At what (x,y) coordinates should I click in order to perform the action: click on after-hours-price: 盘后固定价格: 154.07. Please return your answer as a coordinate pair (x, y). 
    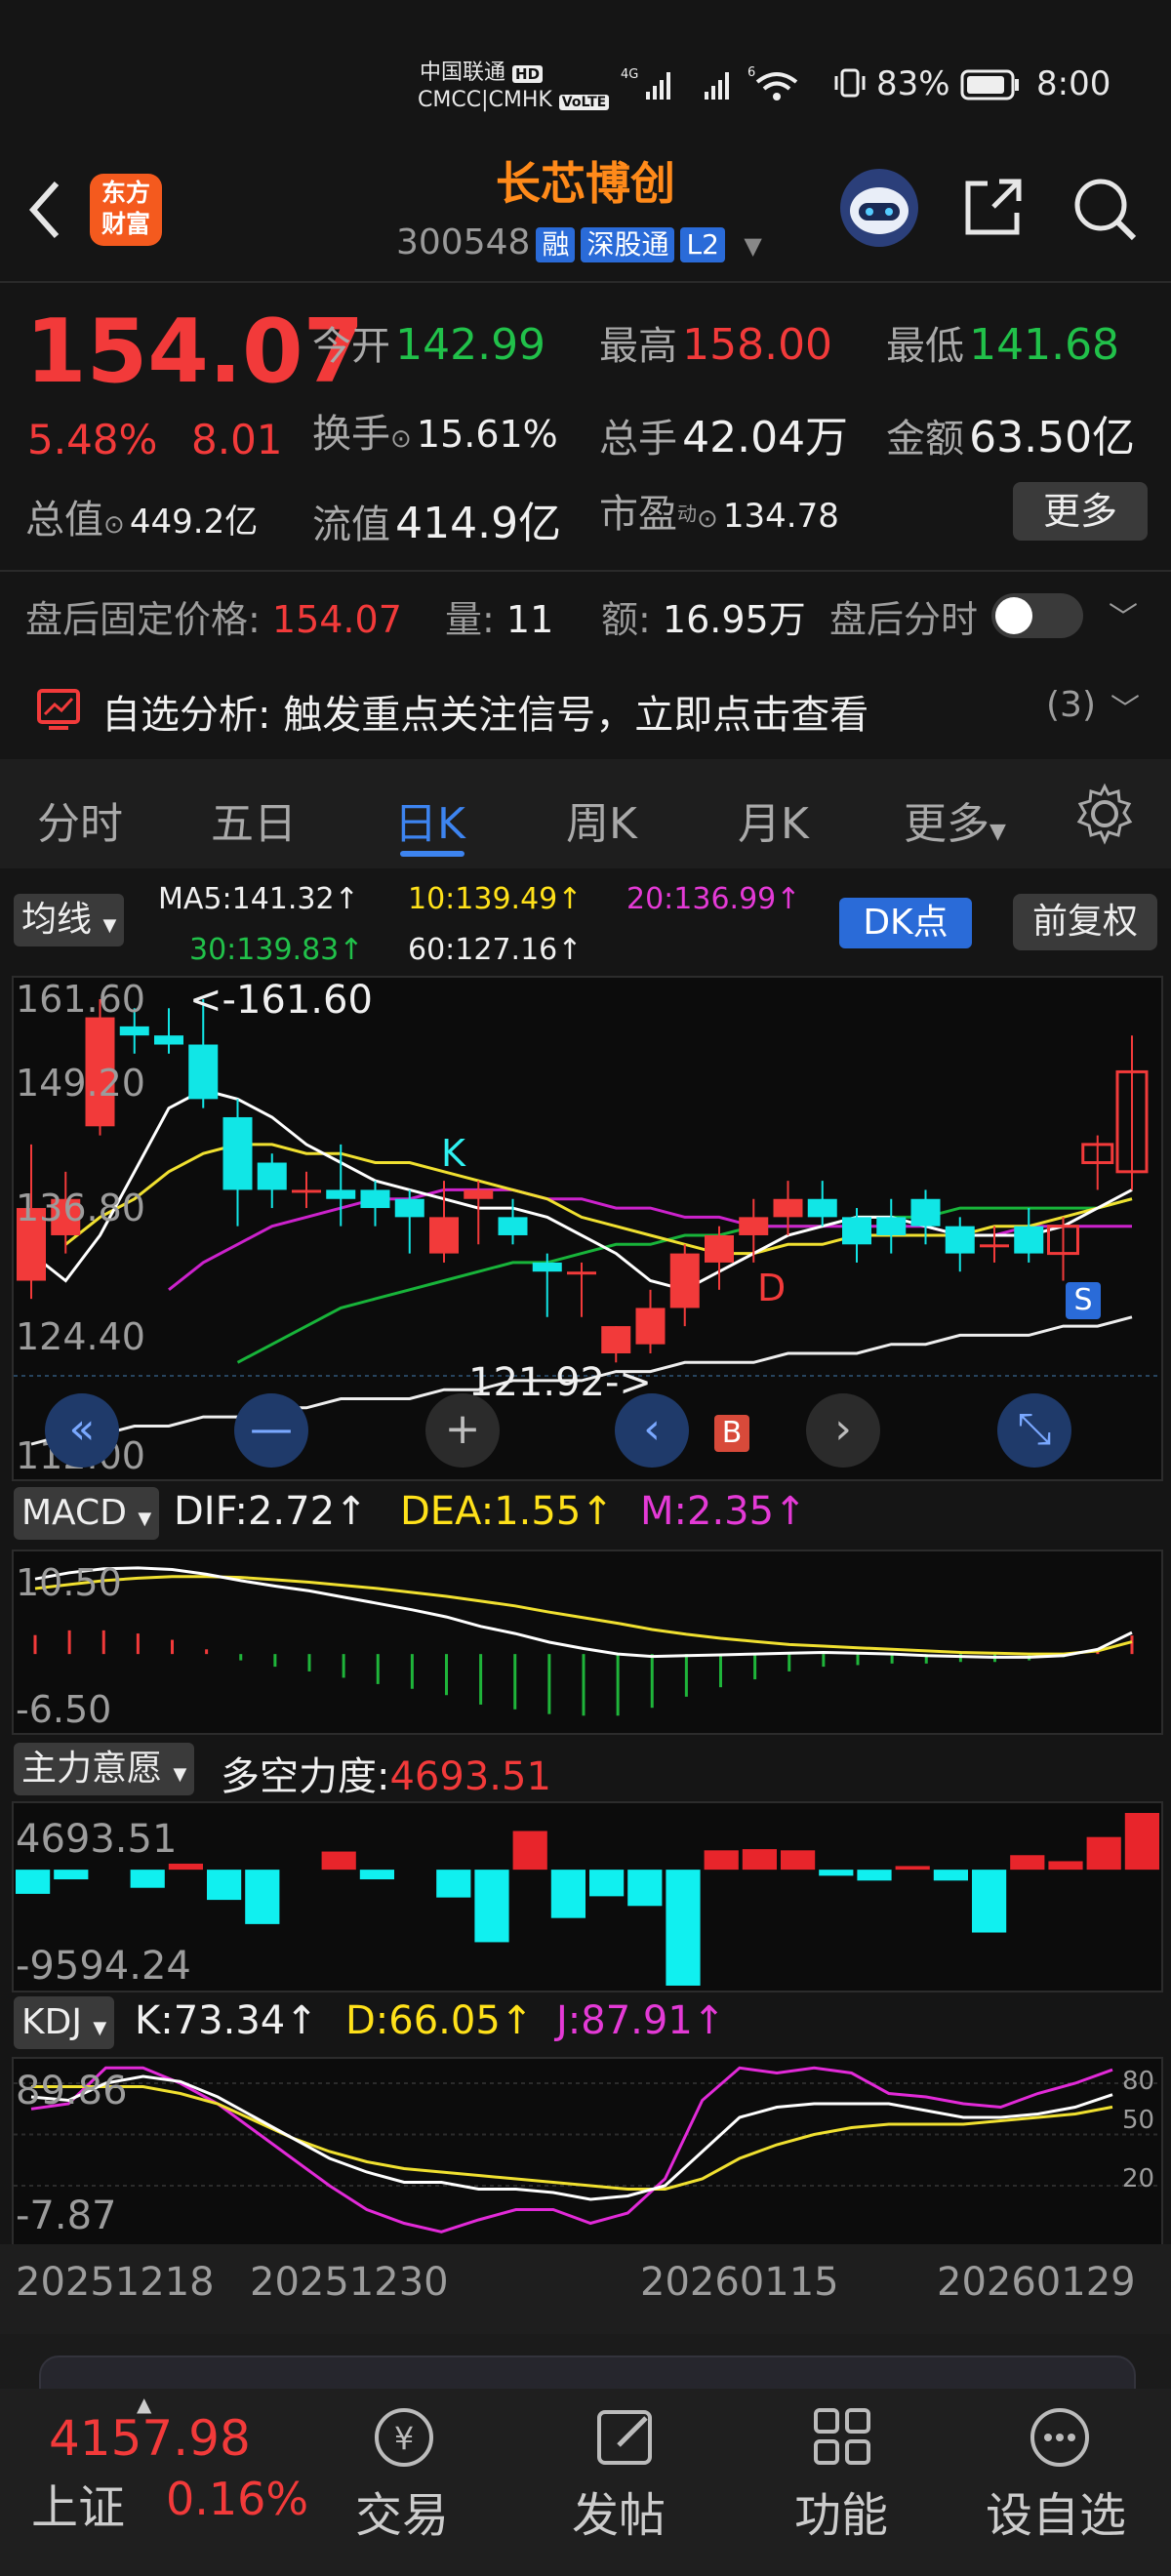
    Looking at the image, I should click on (213, 619).